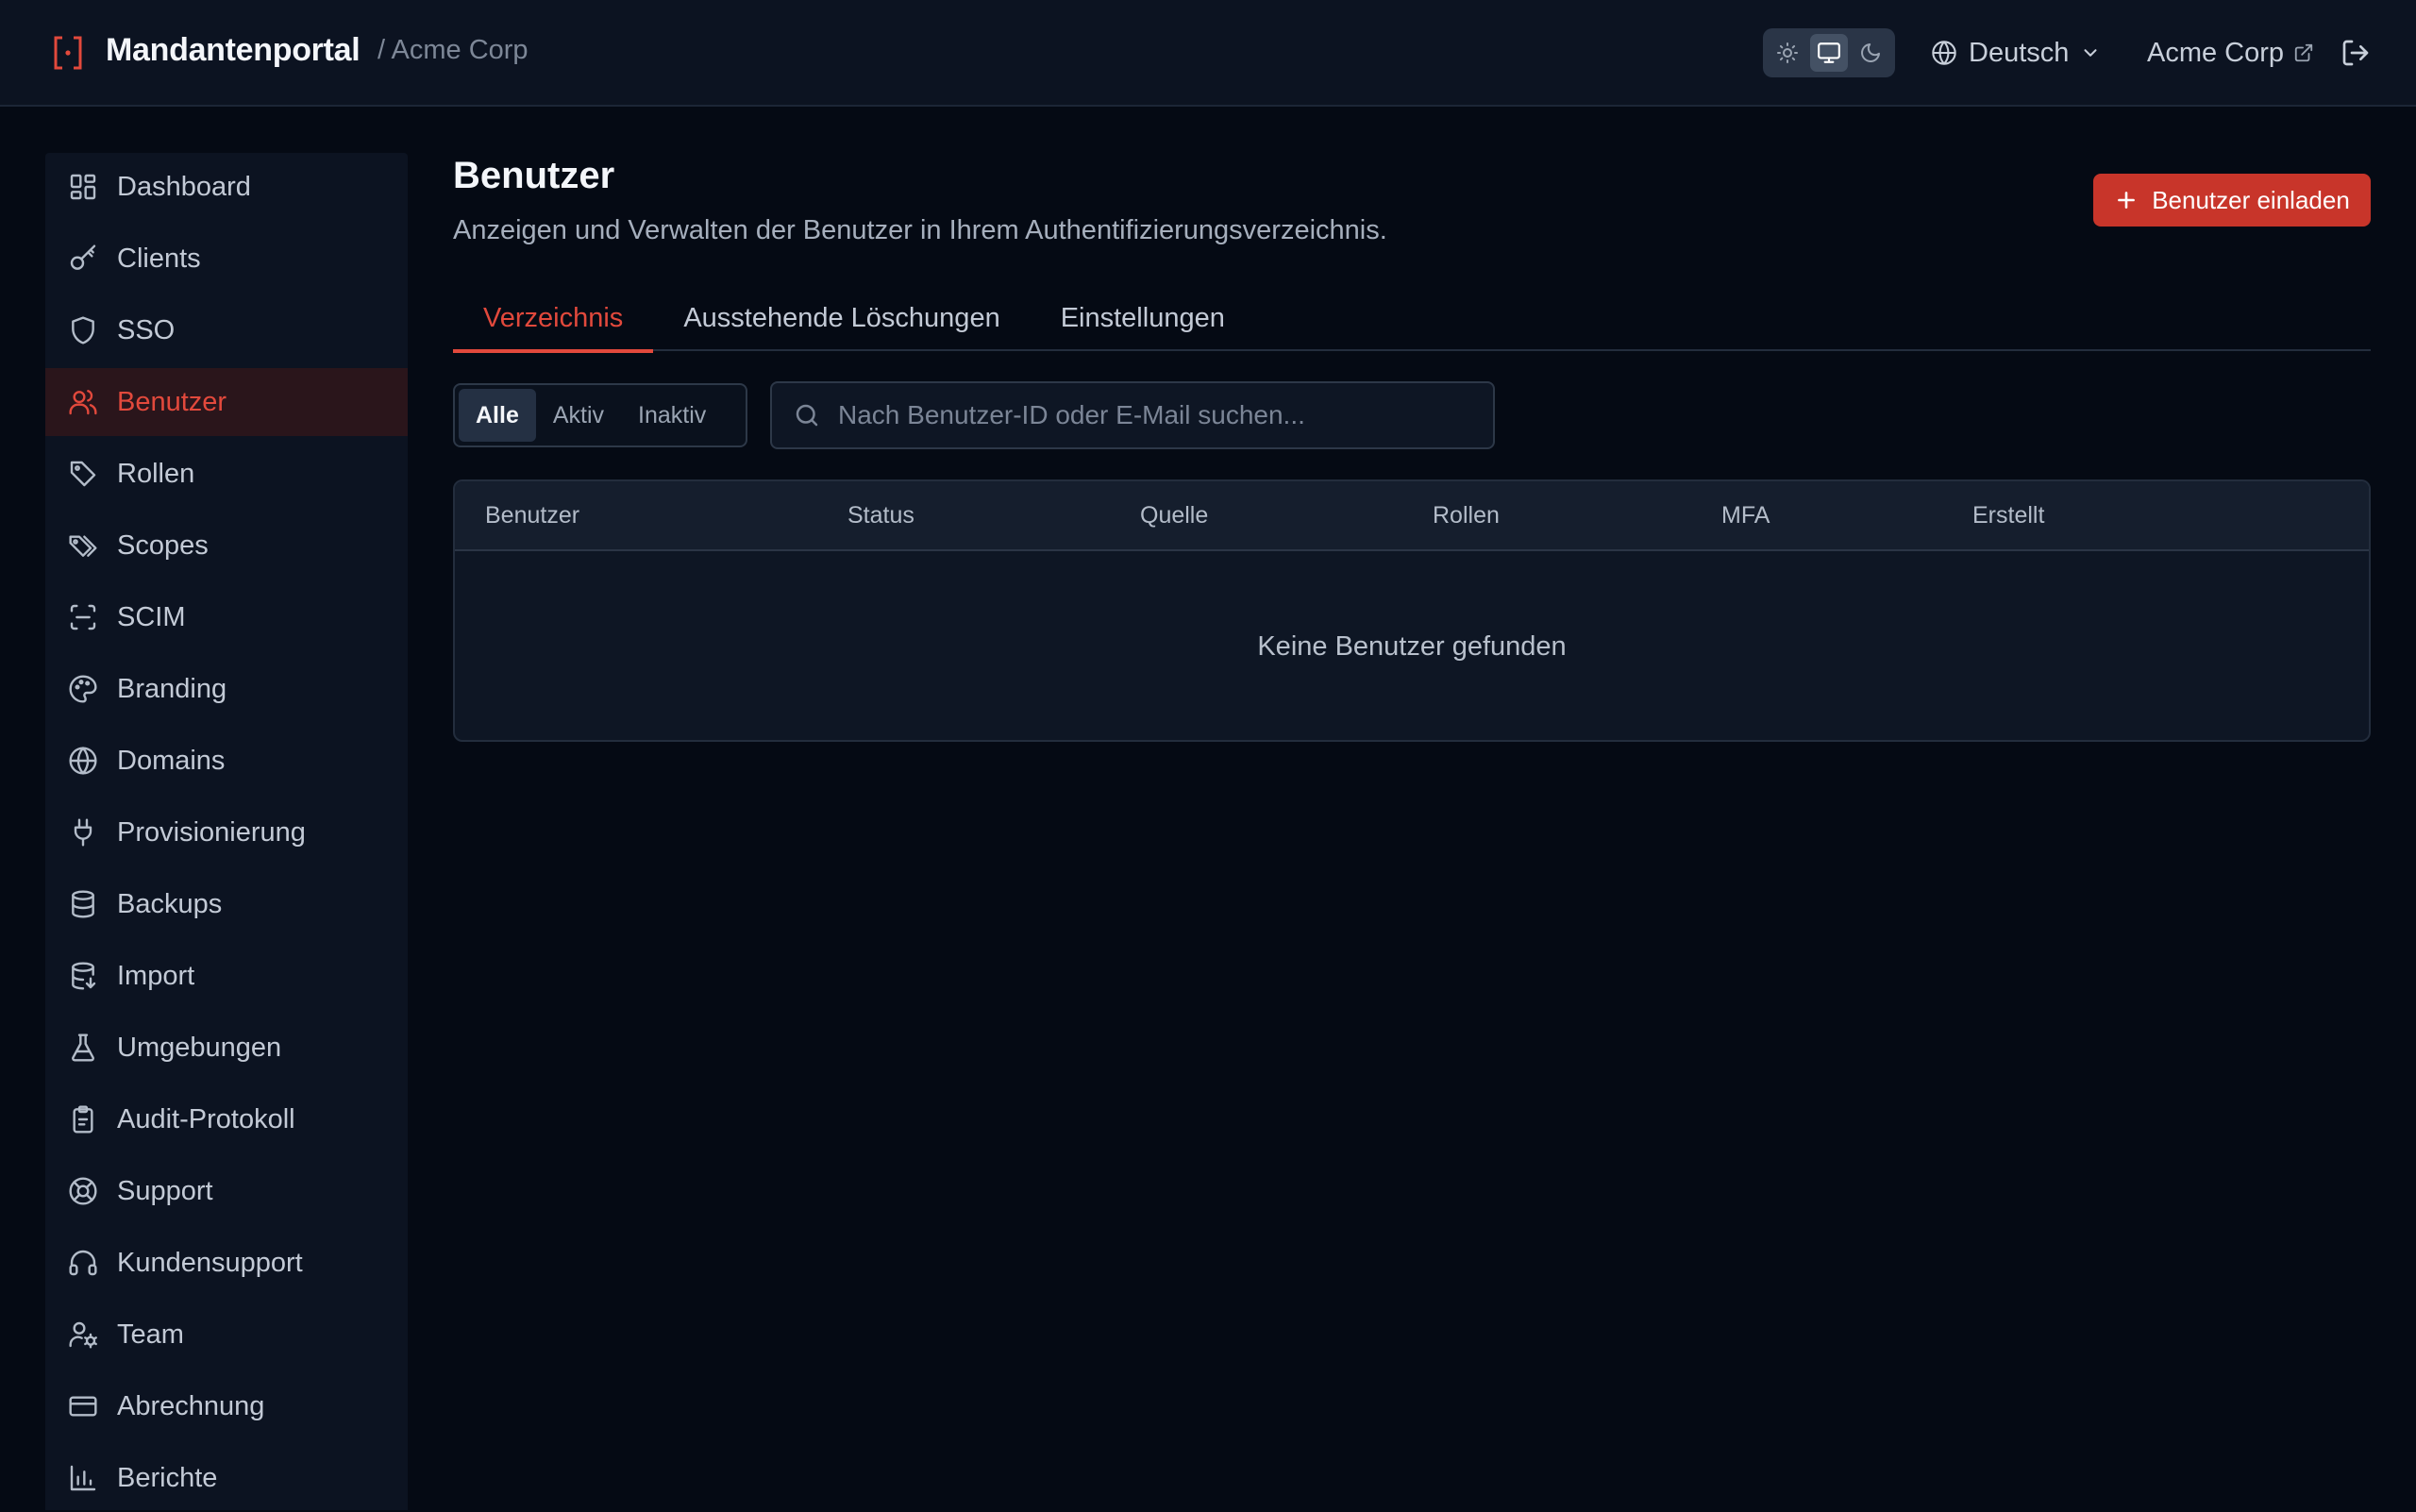 The width and height of the screenshot is (2416, 1512). I want to click on sun-icon, so click(1787, 52).